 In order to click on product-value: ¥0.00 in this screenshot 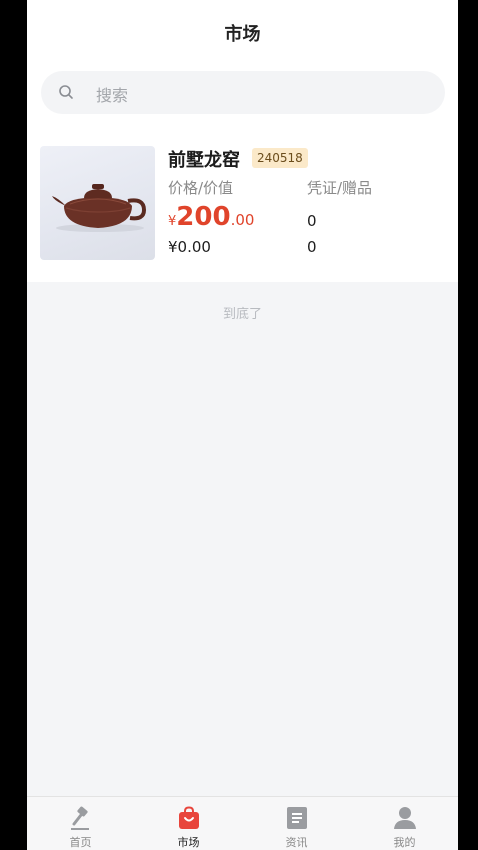, I will do `click(189, 247)`.